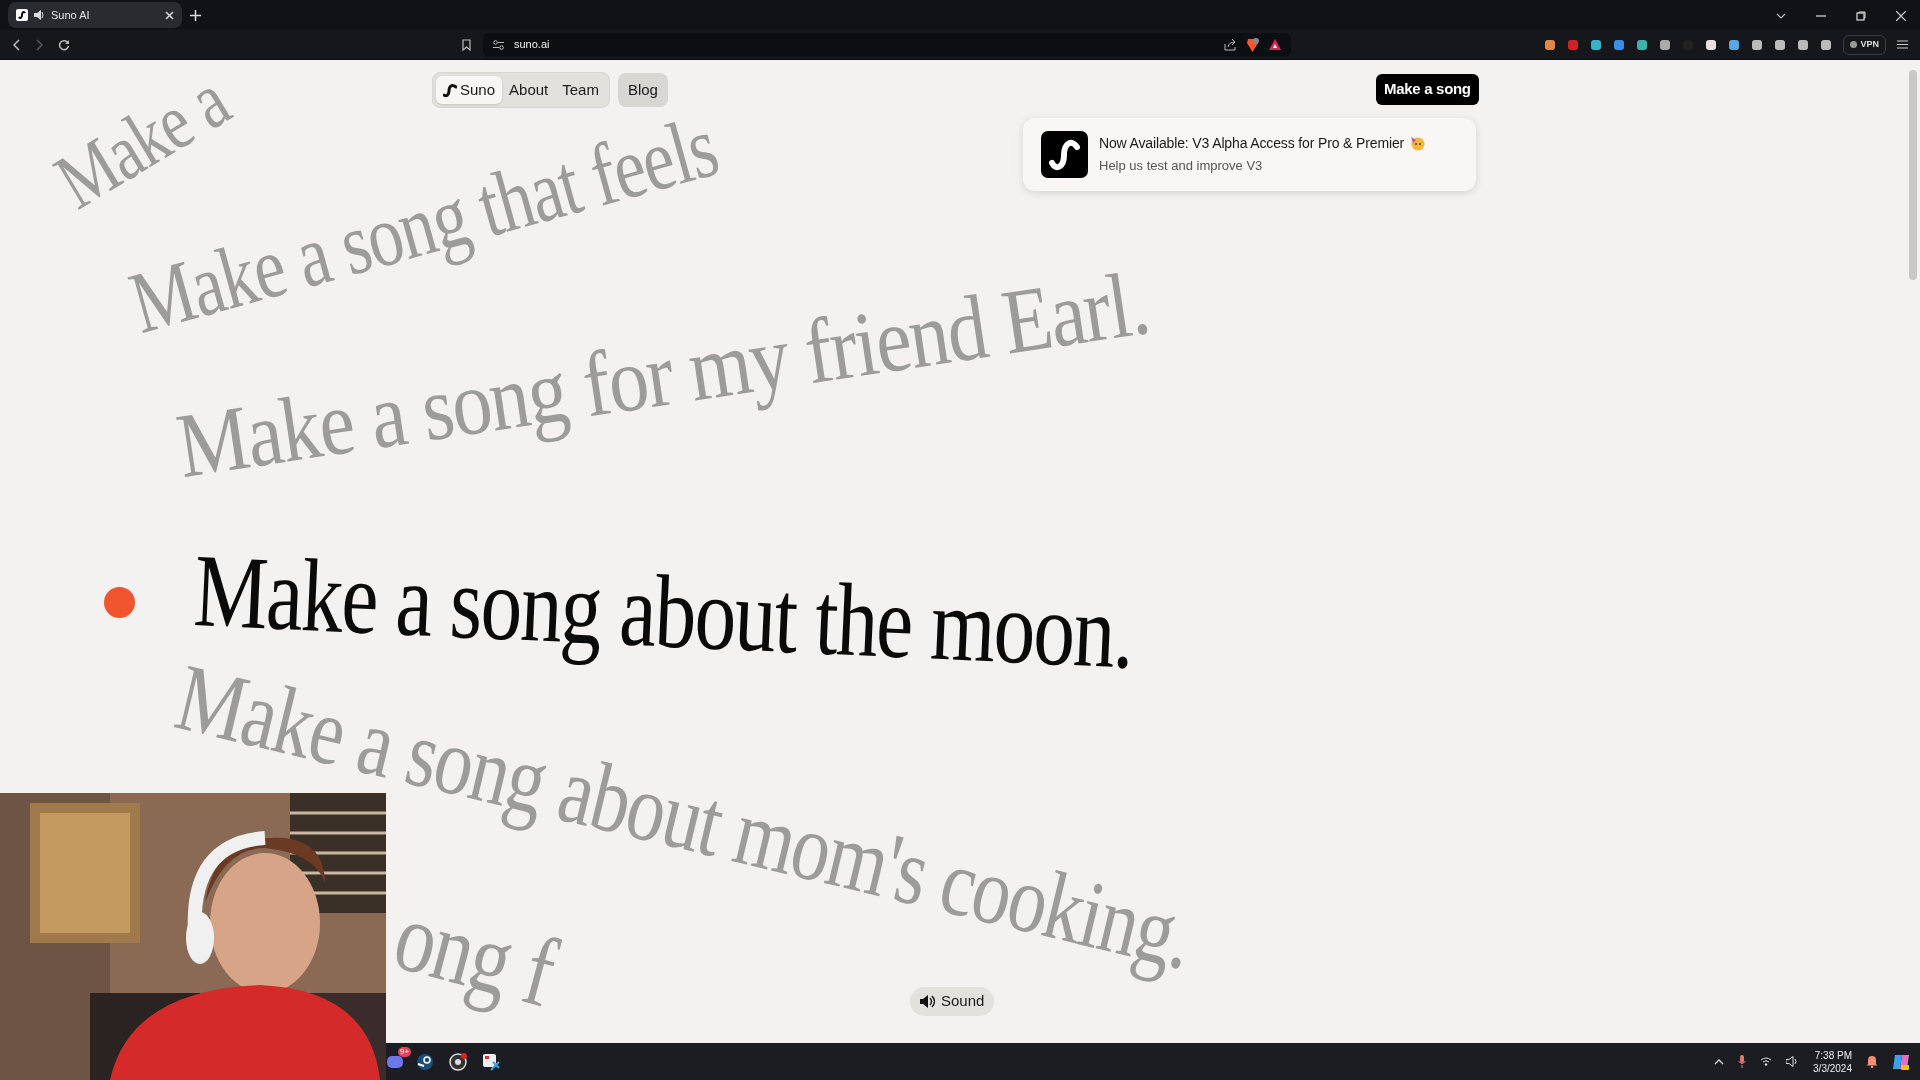 The width and height of the screenshot is (1920, 1080). Describe the element at coordinates (580, 90) in the screenshot. I see `nav-tab: Team` at that location.